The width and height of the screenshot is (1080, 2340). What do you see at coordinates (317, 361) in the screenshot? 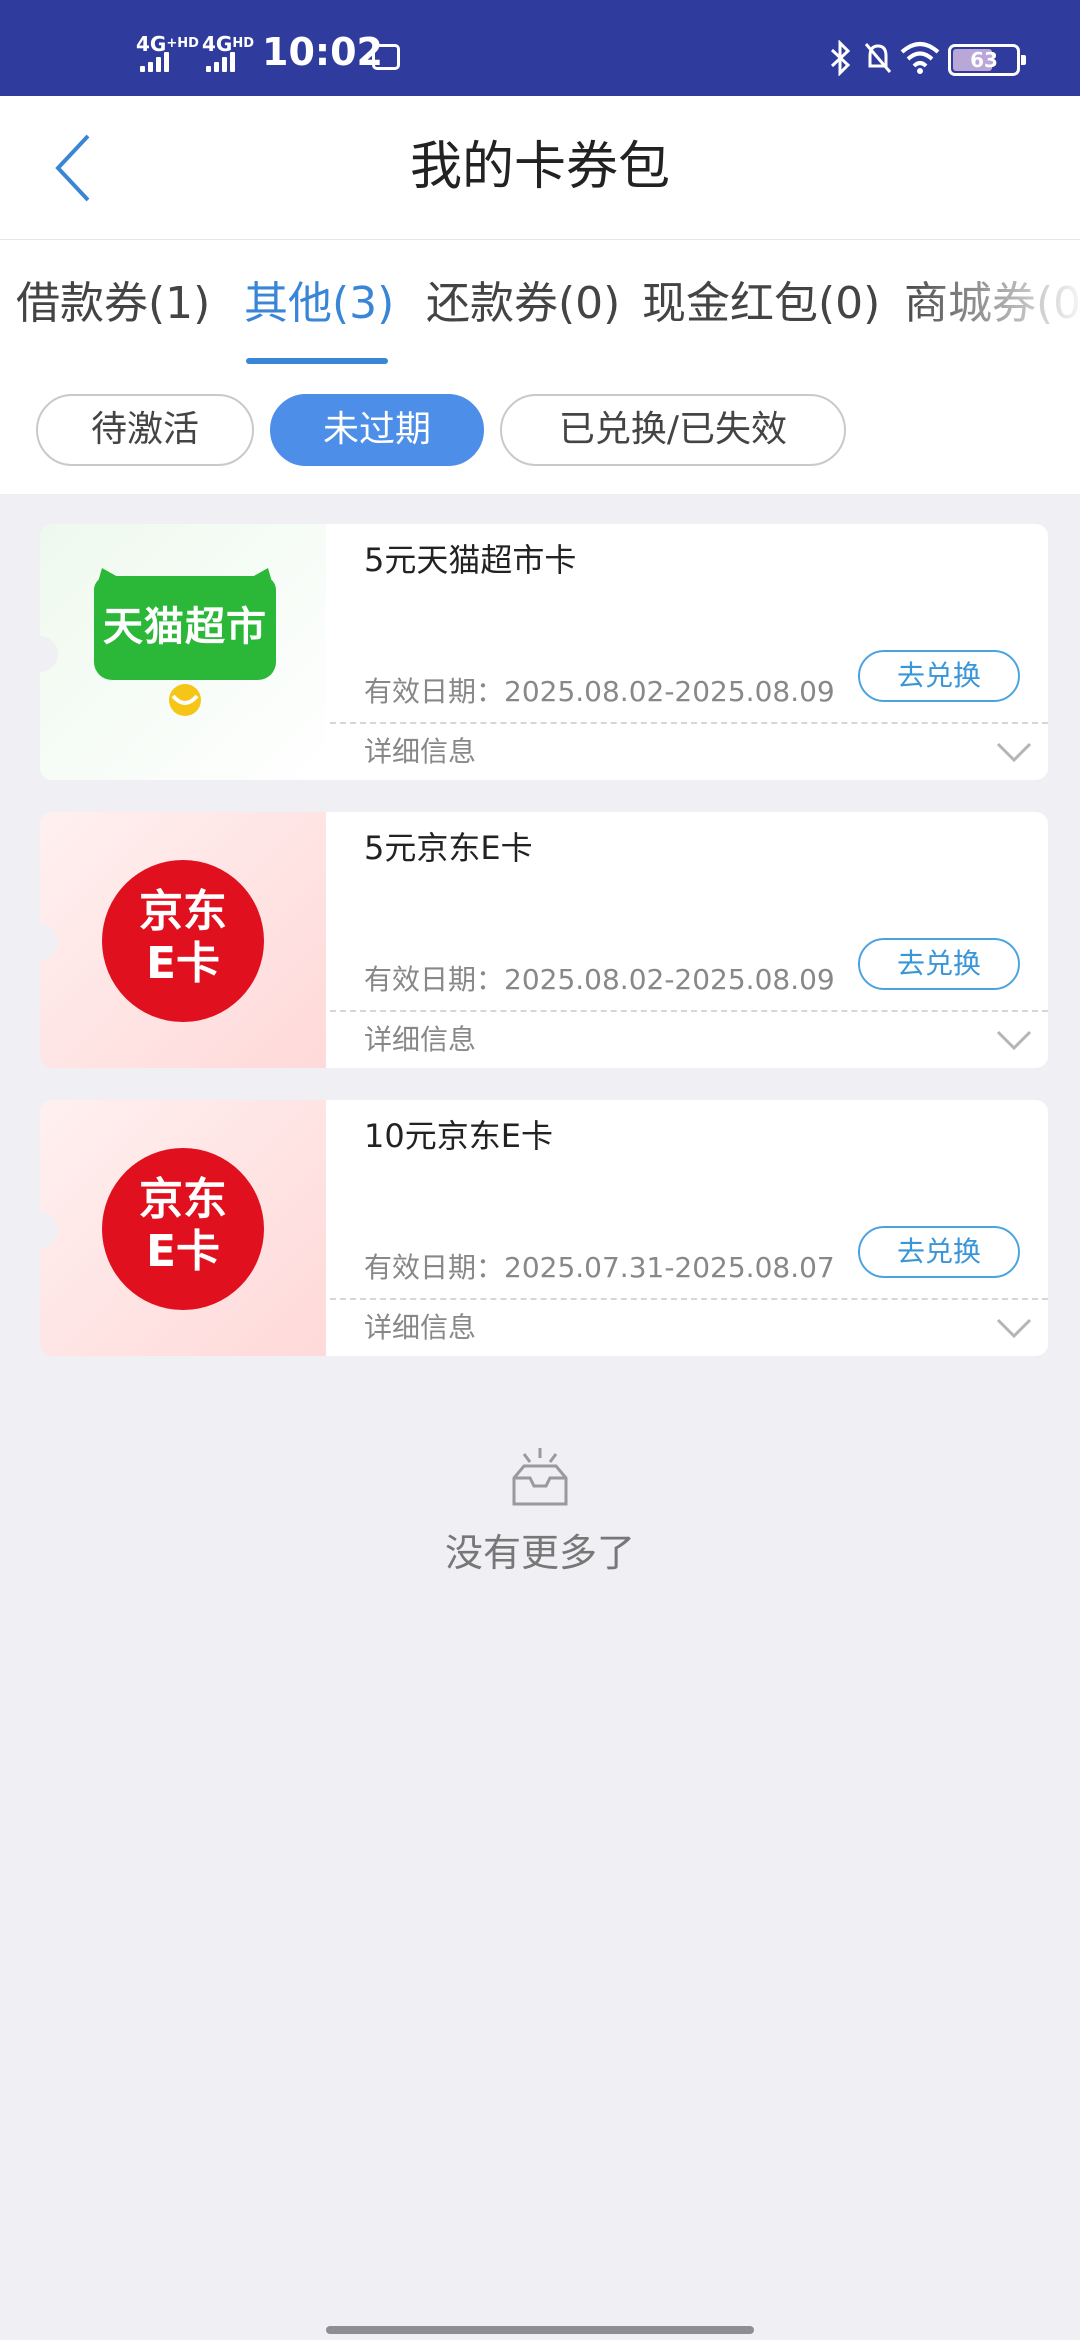
I see `active-tab-indicator` at bounding box center [317, 361].